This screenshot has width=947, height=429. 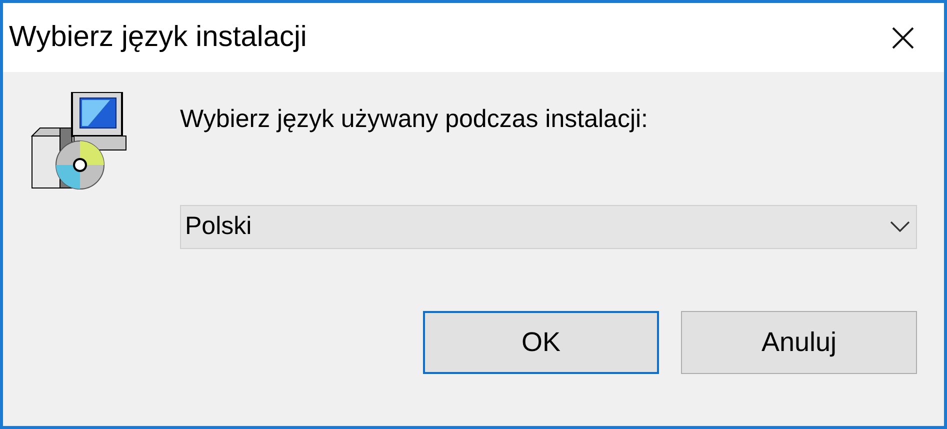 What do you see at coordinates (903, 37) in the screenshot?
I see `close-icon` at bounding box center [903, 37].